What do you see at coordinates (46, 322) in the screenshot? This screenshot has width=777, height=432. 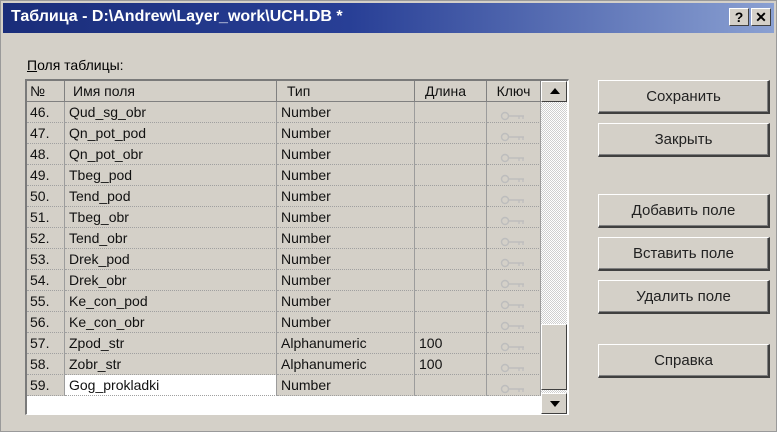 I see `row-number: 56.` at bounding box center [46, 322].